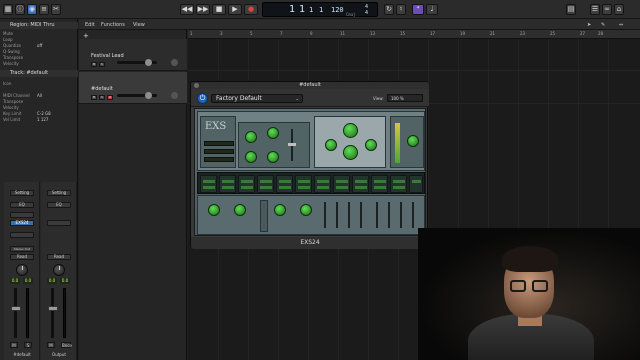  What do you see at coordinates (39, 119) in the screenshot?
I see `track-row-vel-limit: Vel Limit 1 127` at bounding box center [39, 119].